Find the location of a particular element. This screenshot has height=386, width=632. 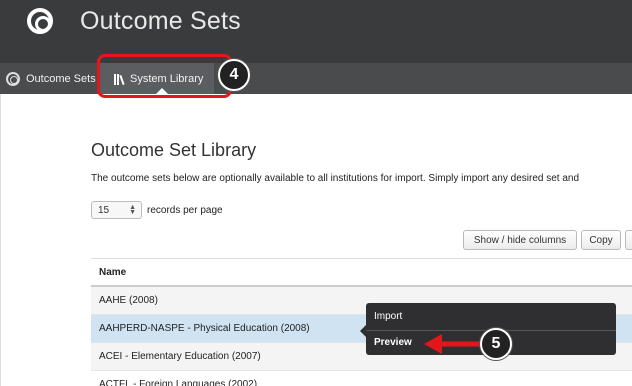

records-per-page-control: 15 ▲ ▼ records per page is located at coordinates (157, 210).